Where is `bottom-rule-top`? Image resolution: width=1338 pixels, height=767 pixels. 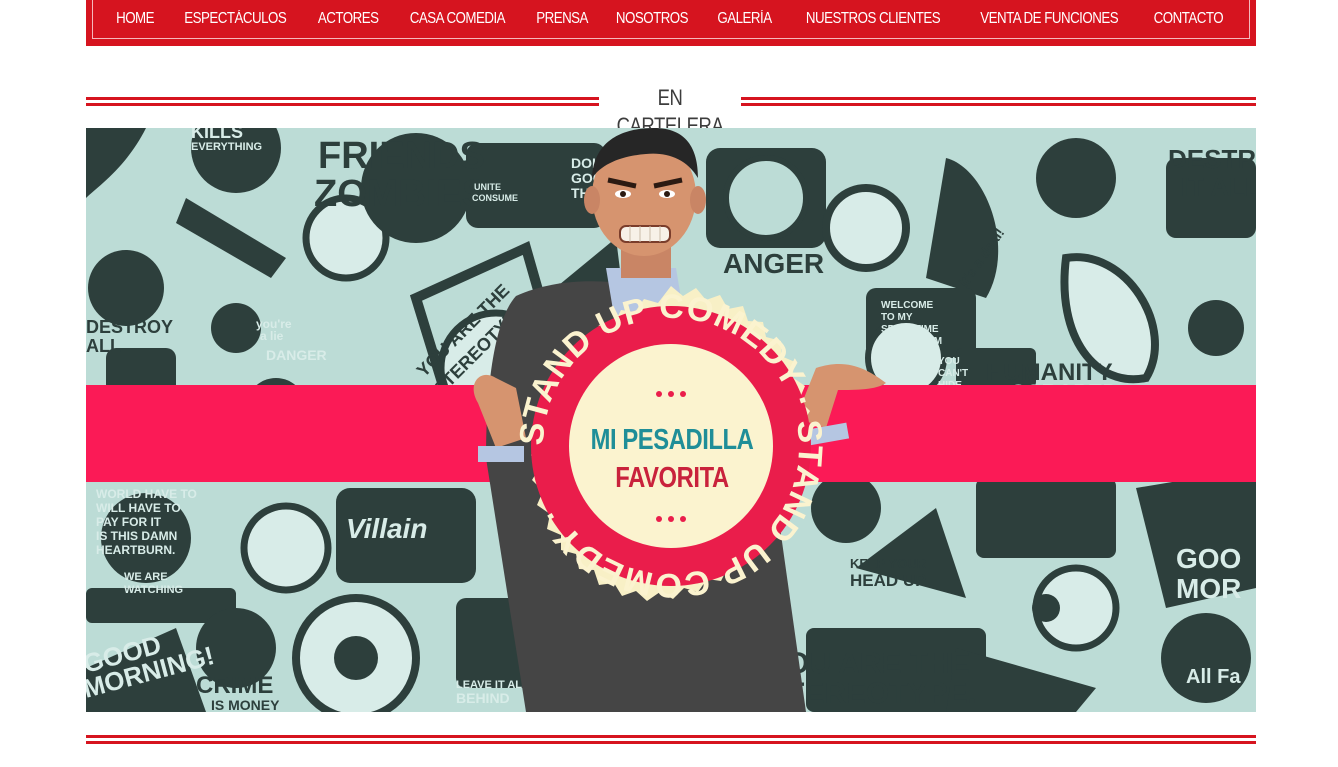
bottom-rule-top is located at coordinates (671, 736).